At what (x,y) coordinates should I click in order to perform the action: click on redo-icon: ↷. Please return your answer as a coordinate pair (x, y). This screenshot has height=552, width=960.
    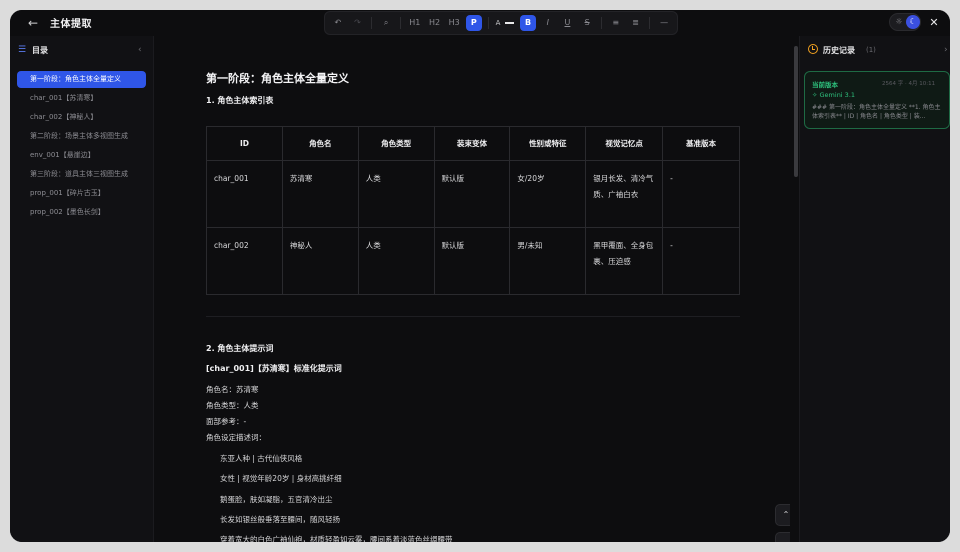
    Looking at the image, I should click on (358, 23).